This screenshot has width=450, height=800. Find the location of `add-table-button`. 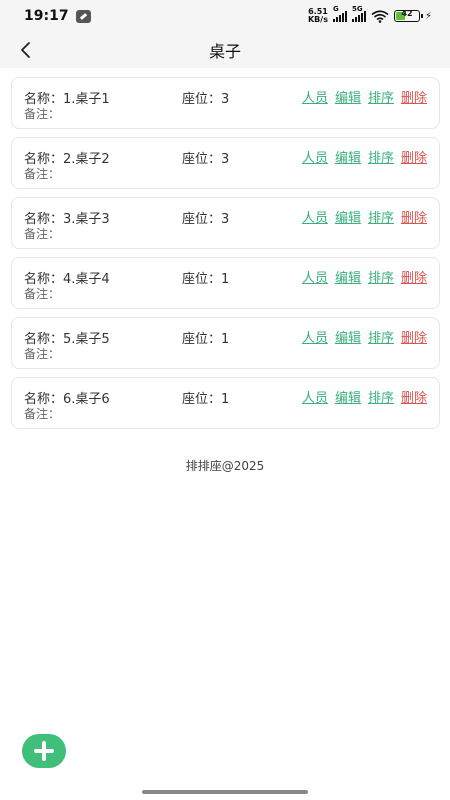

add-table-button is located at coordinates (44, 751).